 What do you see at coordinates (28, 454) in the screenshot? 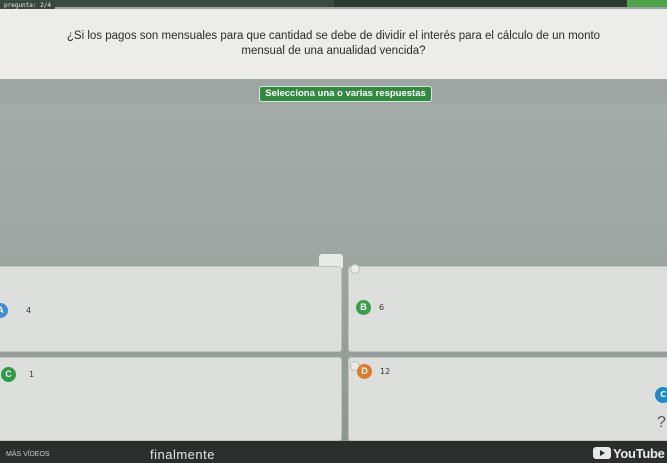
I see `more-videos-link: MÁS VÍDEOS` at bounding box center [28, 454].